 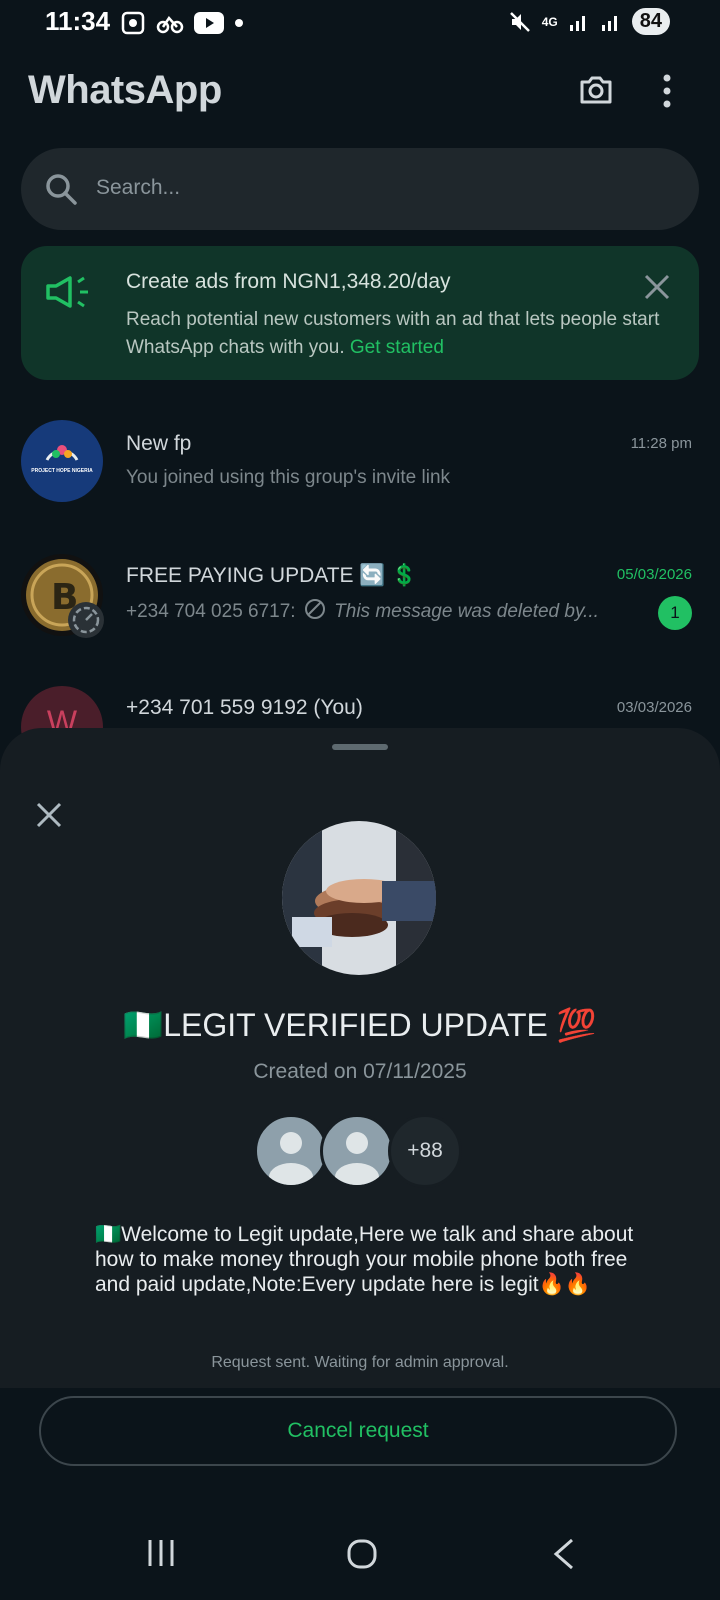 What do you see at coordinates (62, 471) in the screenshot?
I see `avatar-text: PROJECT HOPE NIGERIA` at bounding box center [62, 471].